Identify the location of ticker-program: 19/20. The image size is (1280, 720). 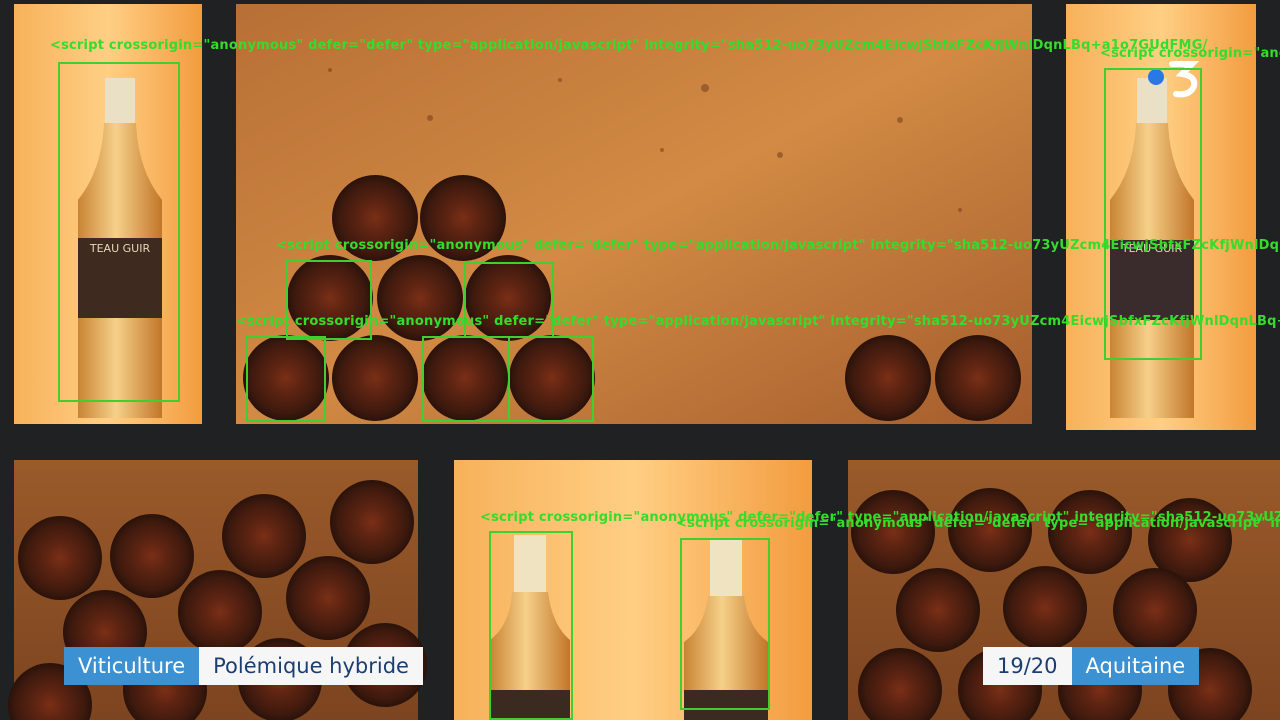
(1027, 666).